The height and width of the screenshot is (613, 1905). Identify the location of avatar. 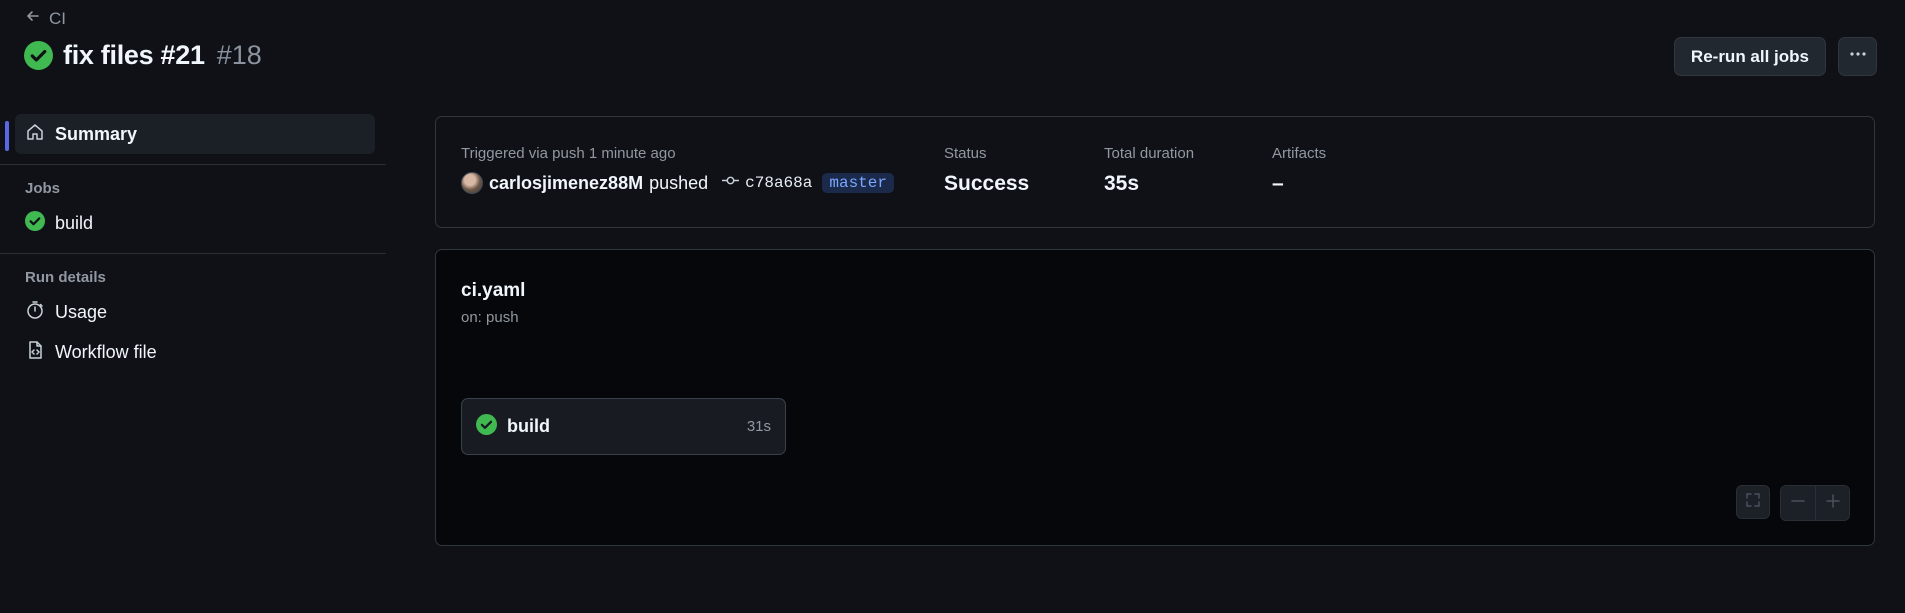
(472, 183).